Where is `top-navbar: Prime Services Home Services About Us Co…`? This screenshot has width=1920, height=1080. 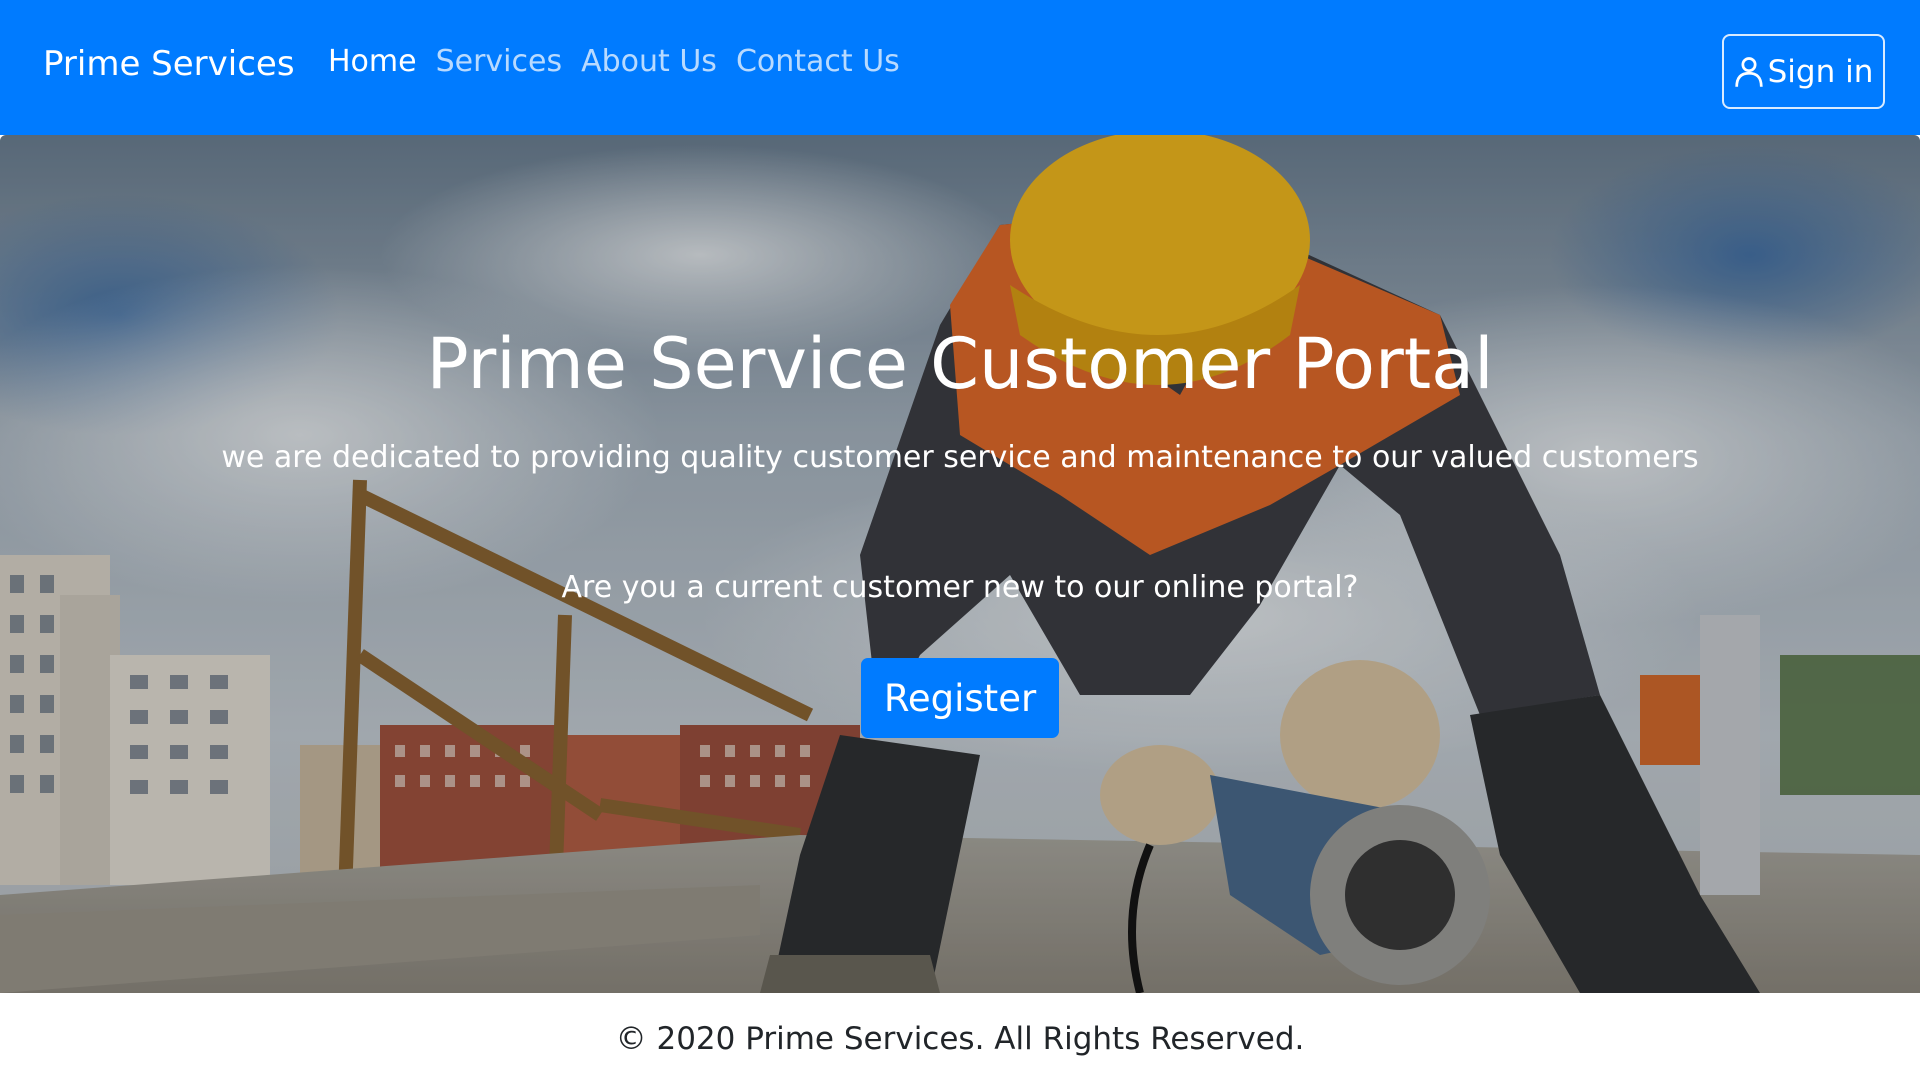 top-navbar: Prime Services Home Services About Us Co… is located at coordinates (960, 67).